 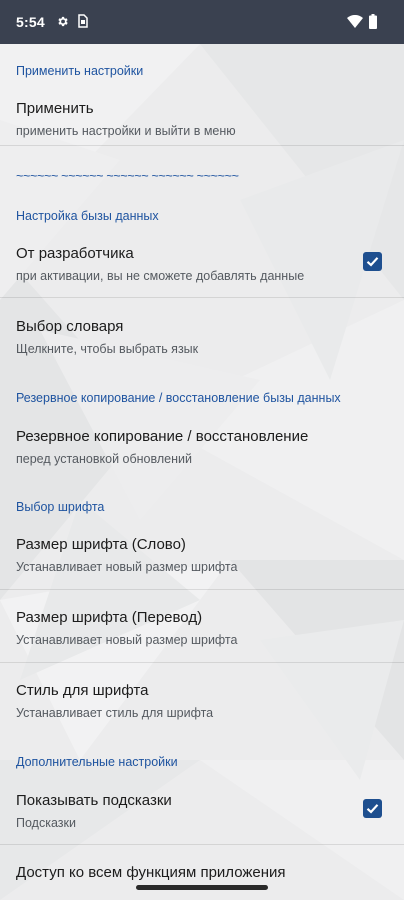 I want to click on pref-backup-summary: перед установкой обновлений, so click(x=104, y=459).